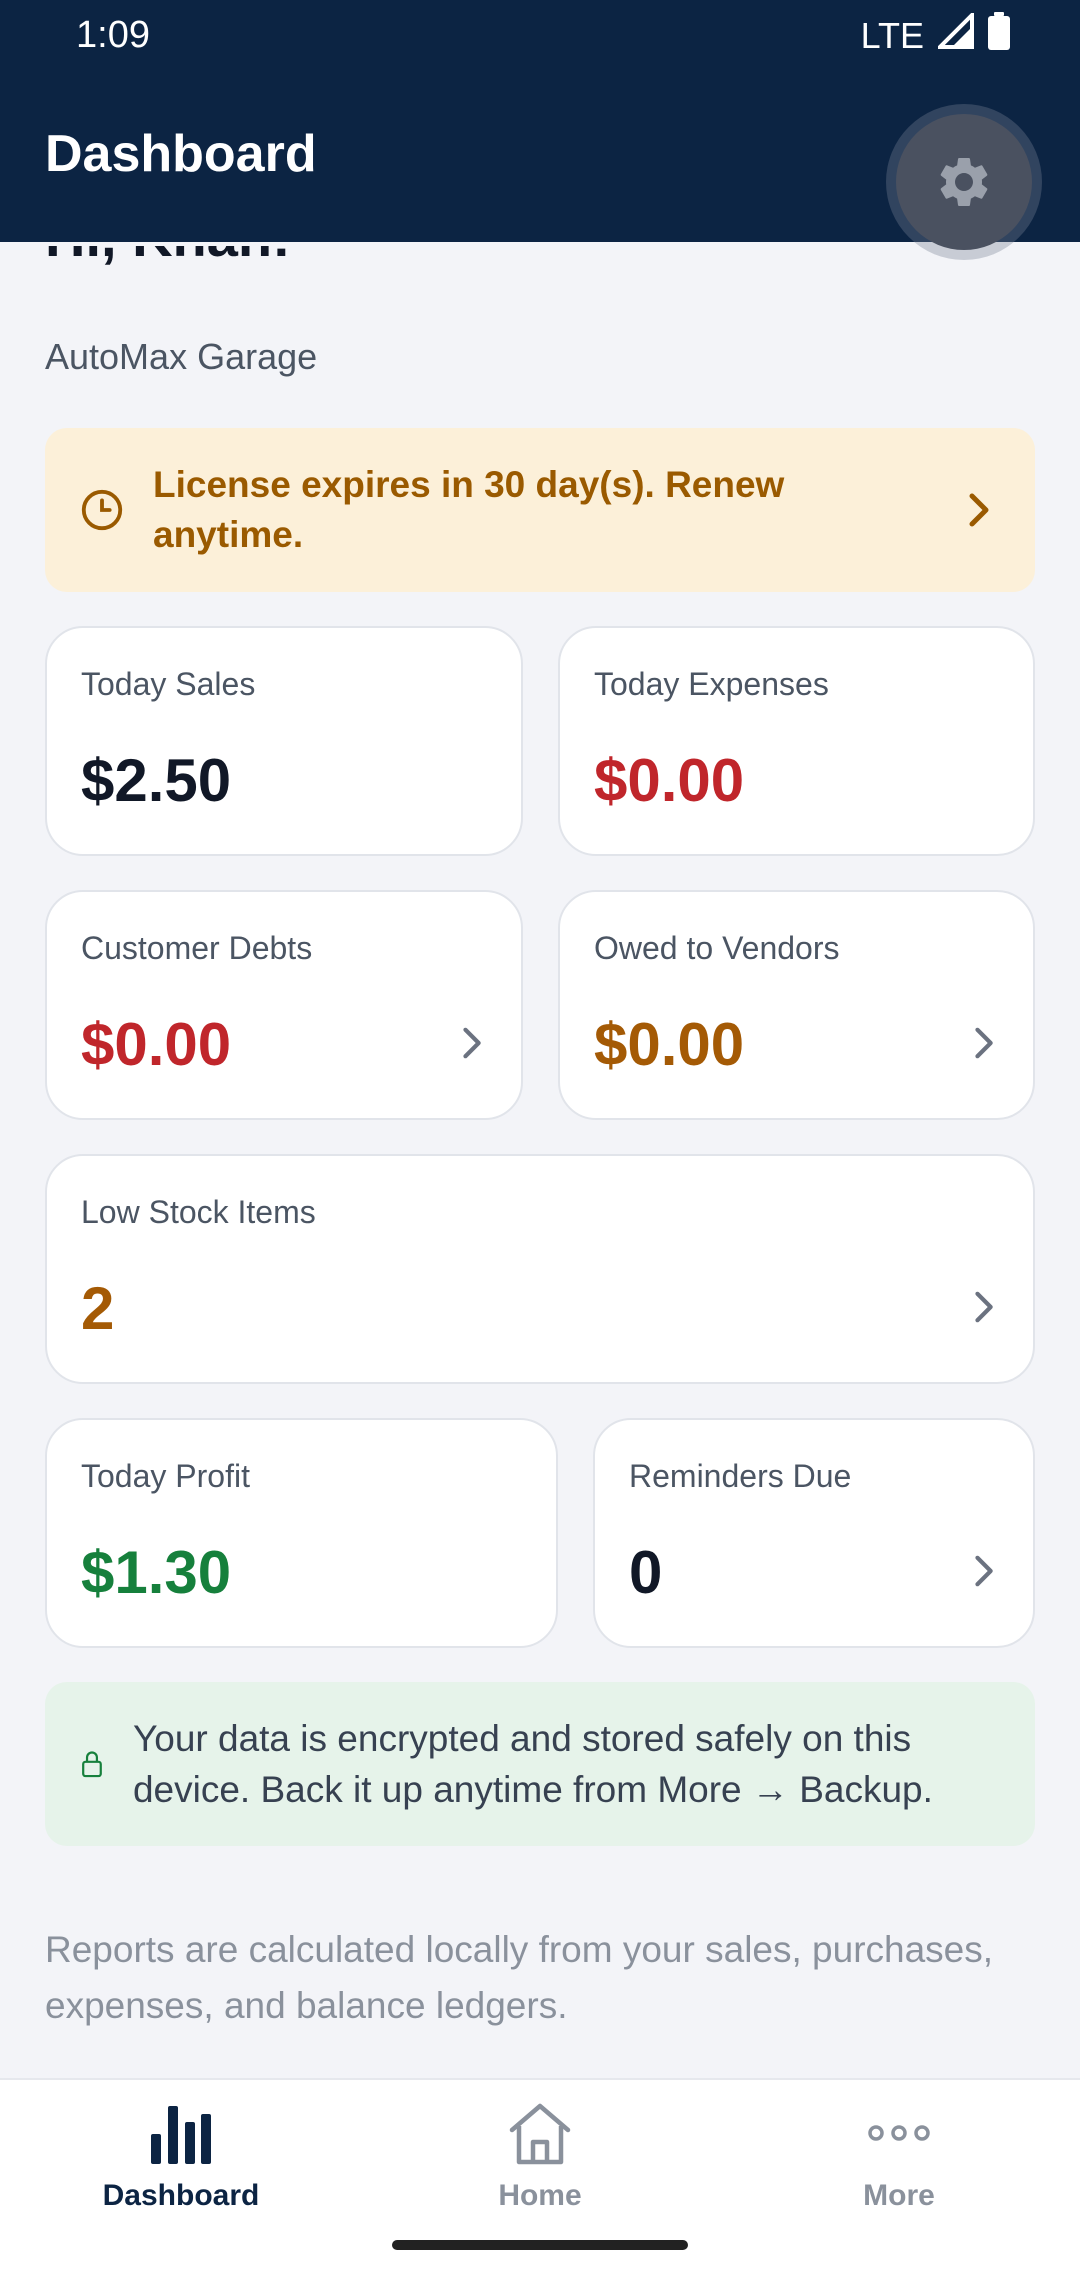 Image resolution: width=1080 pixels, height=2282 pixels. I want to click on app-header: 1:09 LTE Dashboard, so click(540, 125).